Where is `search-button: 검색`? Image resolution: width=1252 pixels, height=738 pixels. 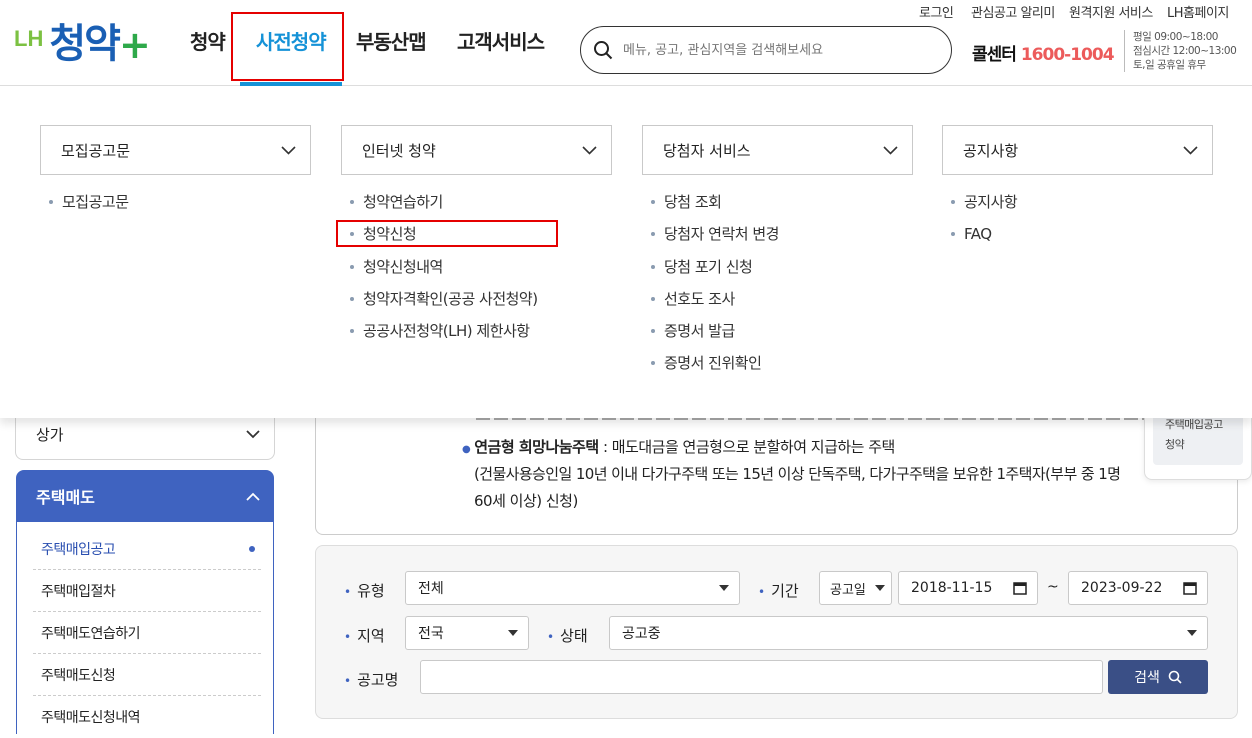 search-button: 검색 is located at coordinates (1158, 677).